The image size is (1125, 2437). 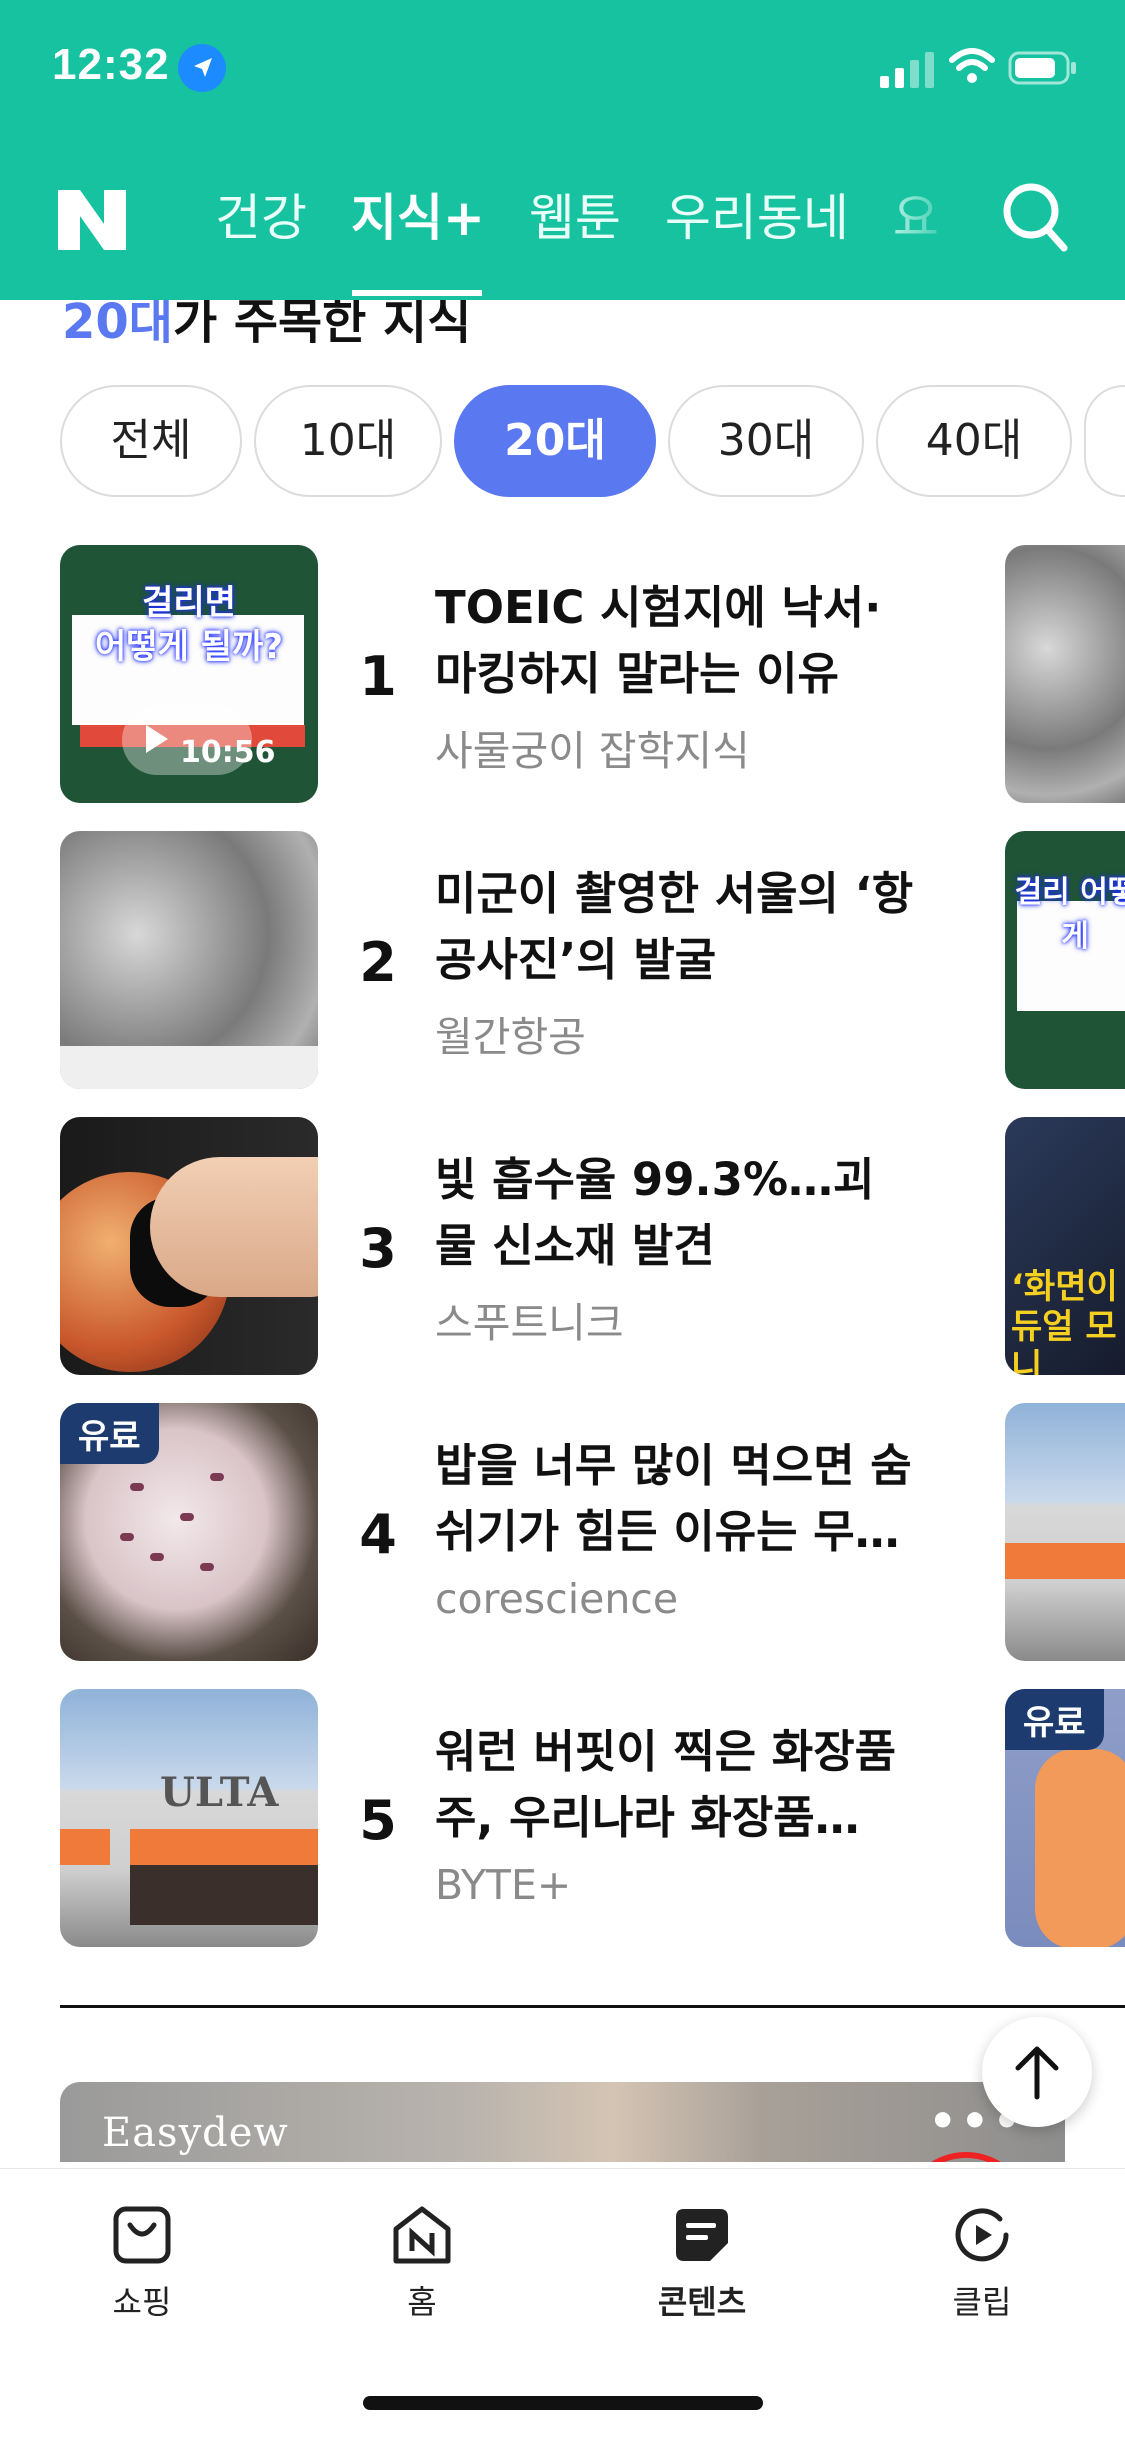 I want to click on item-title: 미군이 촬영한 서울의 ‘항공사진’의 발굴, so click(x=675, y=927).